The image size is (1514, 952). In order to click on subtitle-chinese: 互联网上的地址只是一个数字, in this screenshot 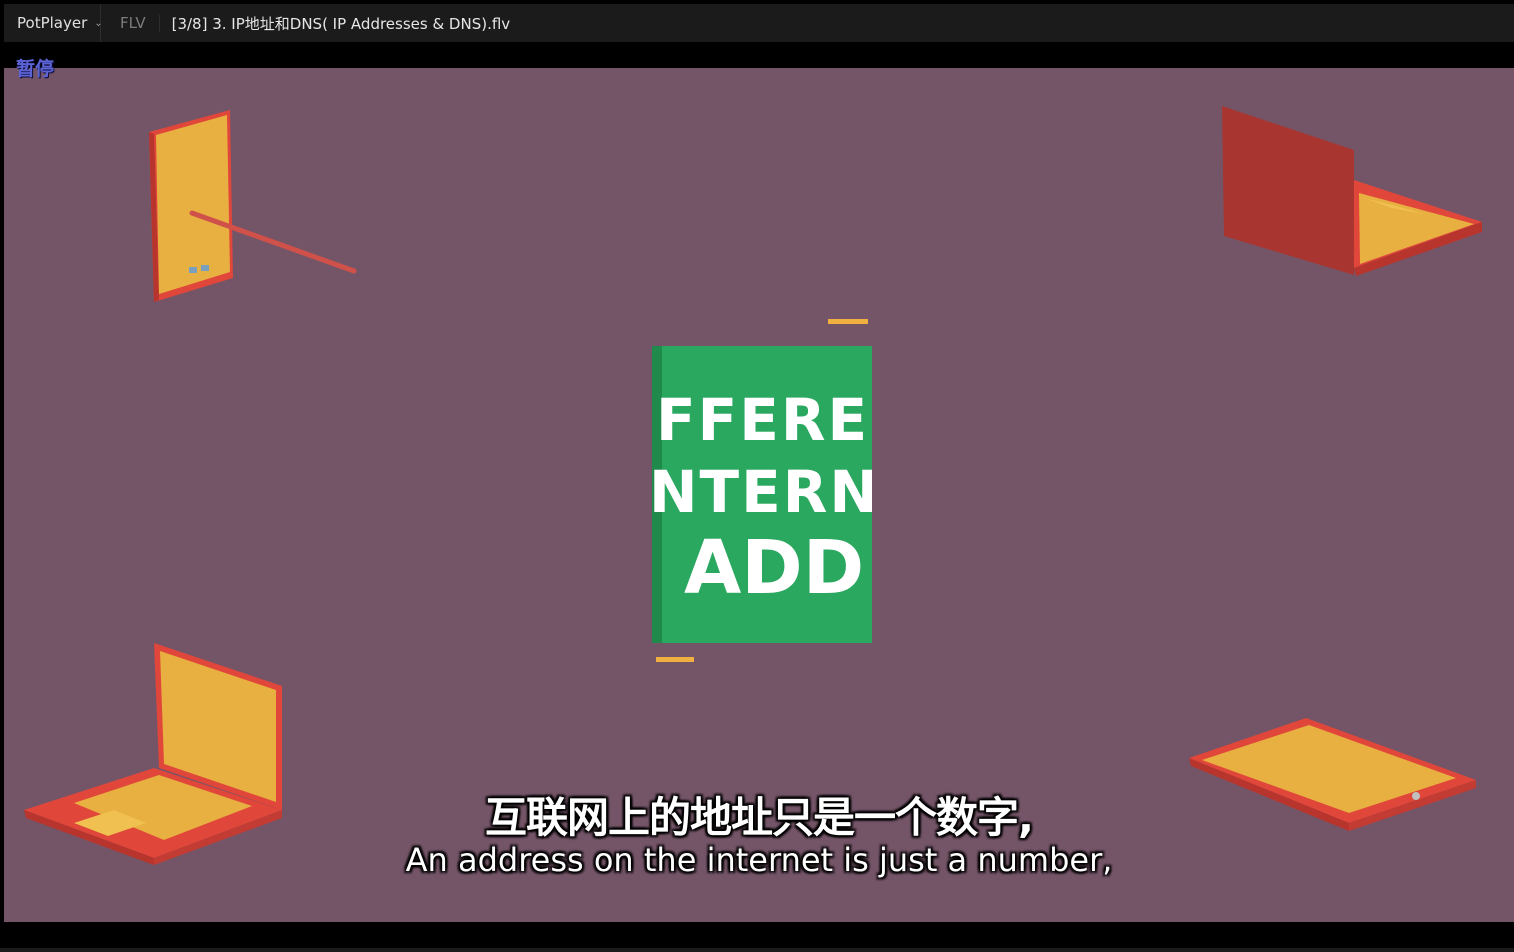, I will do `click(759, 817)`.